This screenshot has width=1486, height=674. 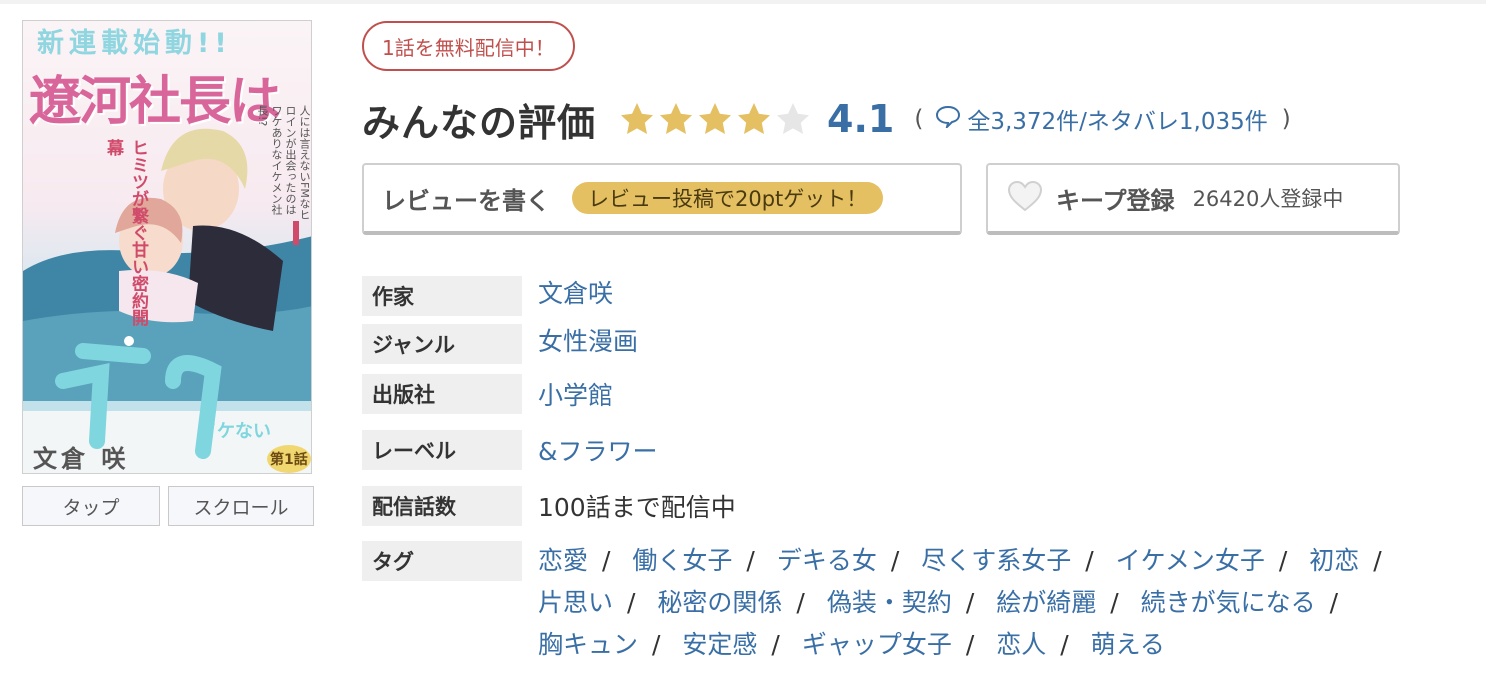 What do you see at coordinates (442, 506) in the screenshot?
I see `info-label-episodes: 配信話数` at bounding box center [442, 506].